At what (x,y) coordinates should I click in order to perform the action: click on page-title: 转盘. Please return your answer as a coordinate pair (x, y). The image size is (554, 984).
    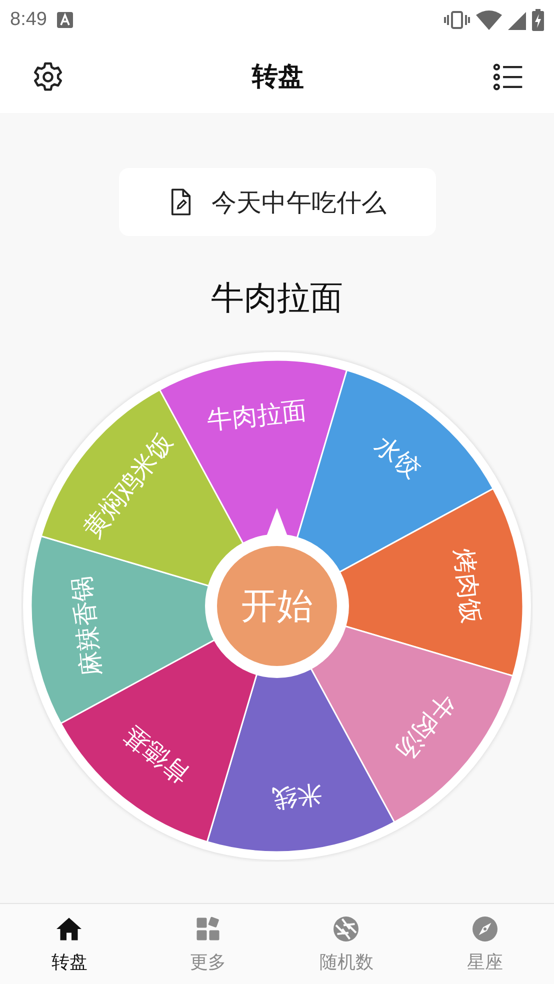
    Looking at the image, I should click on (278, 77).